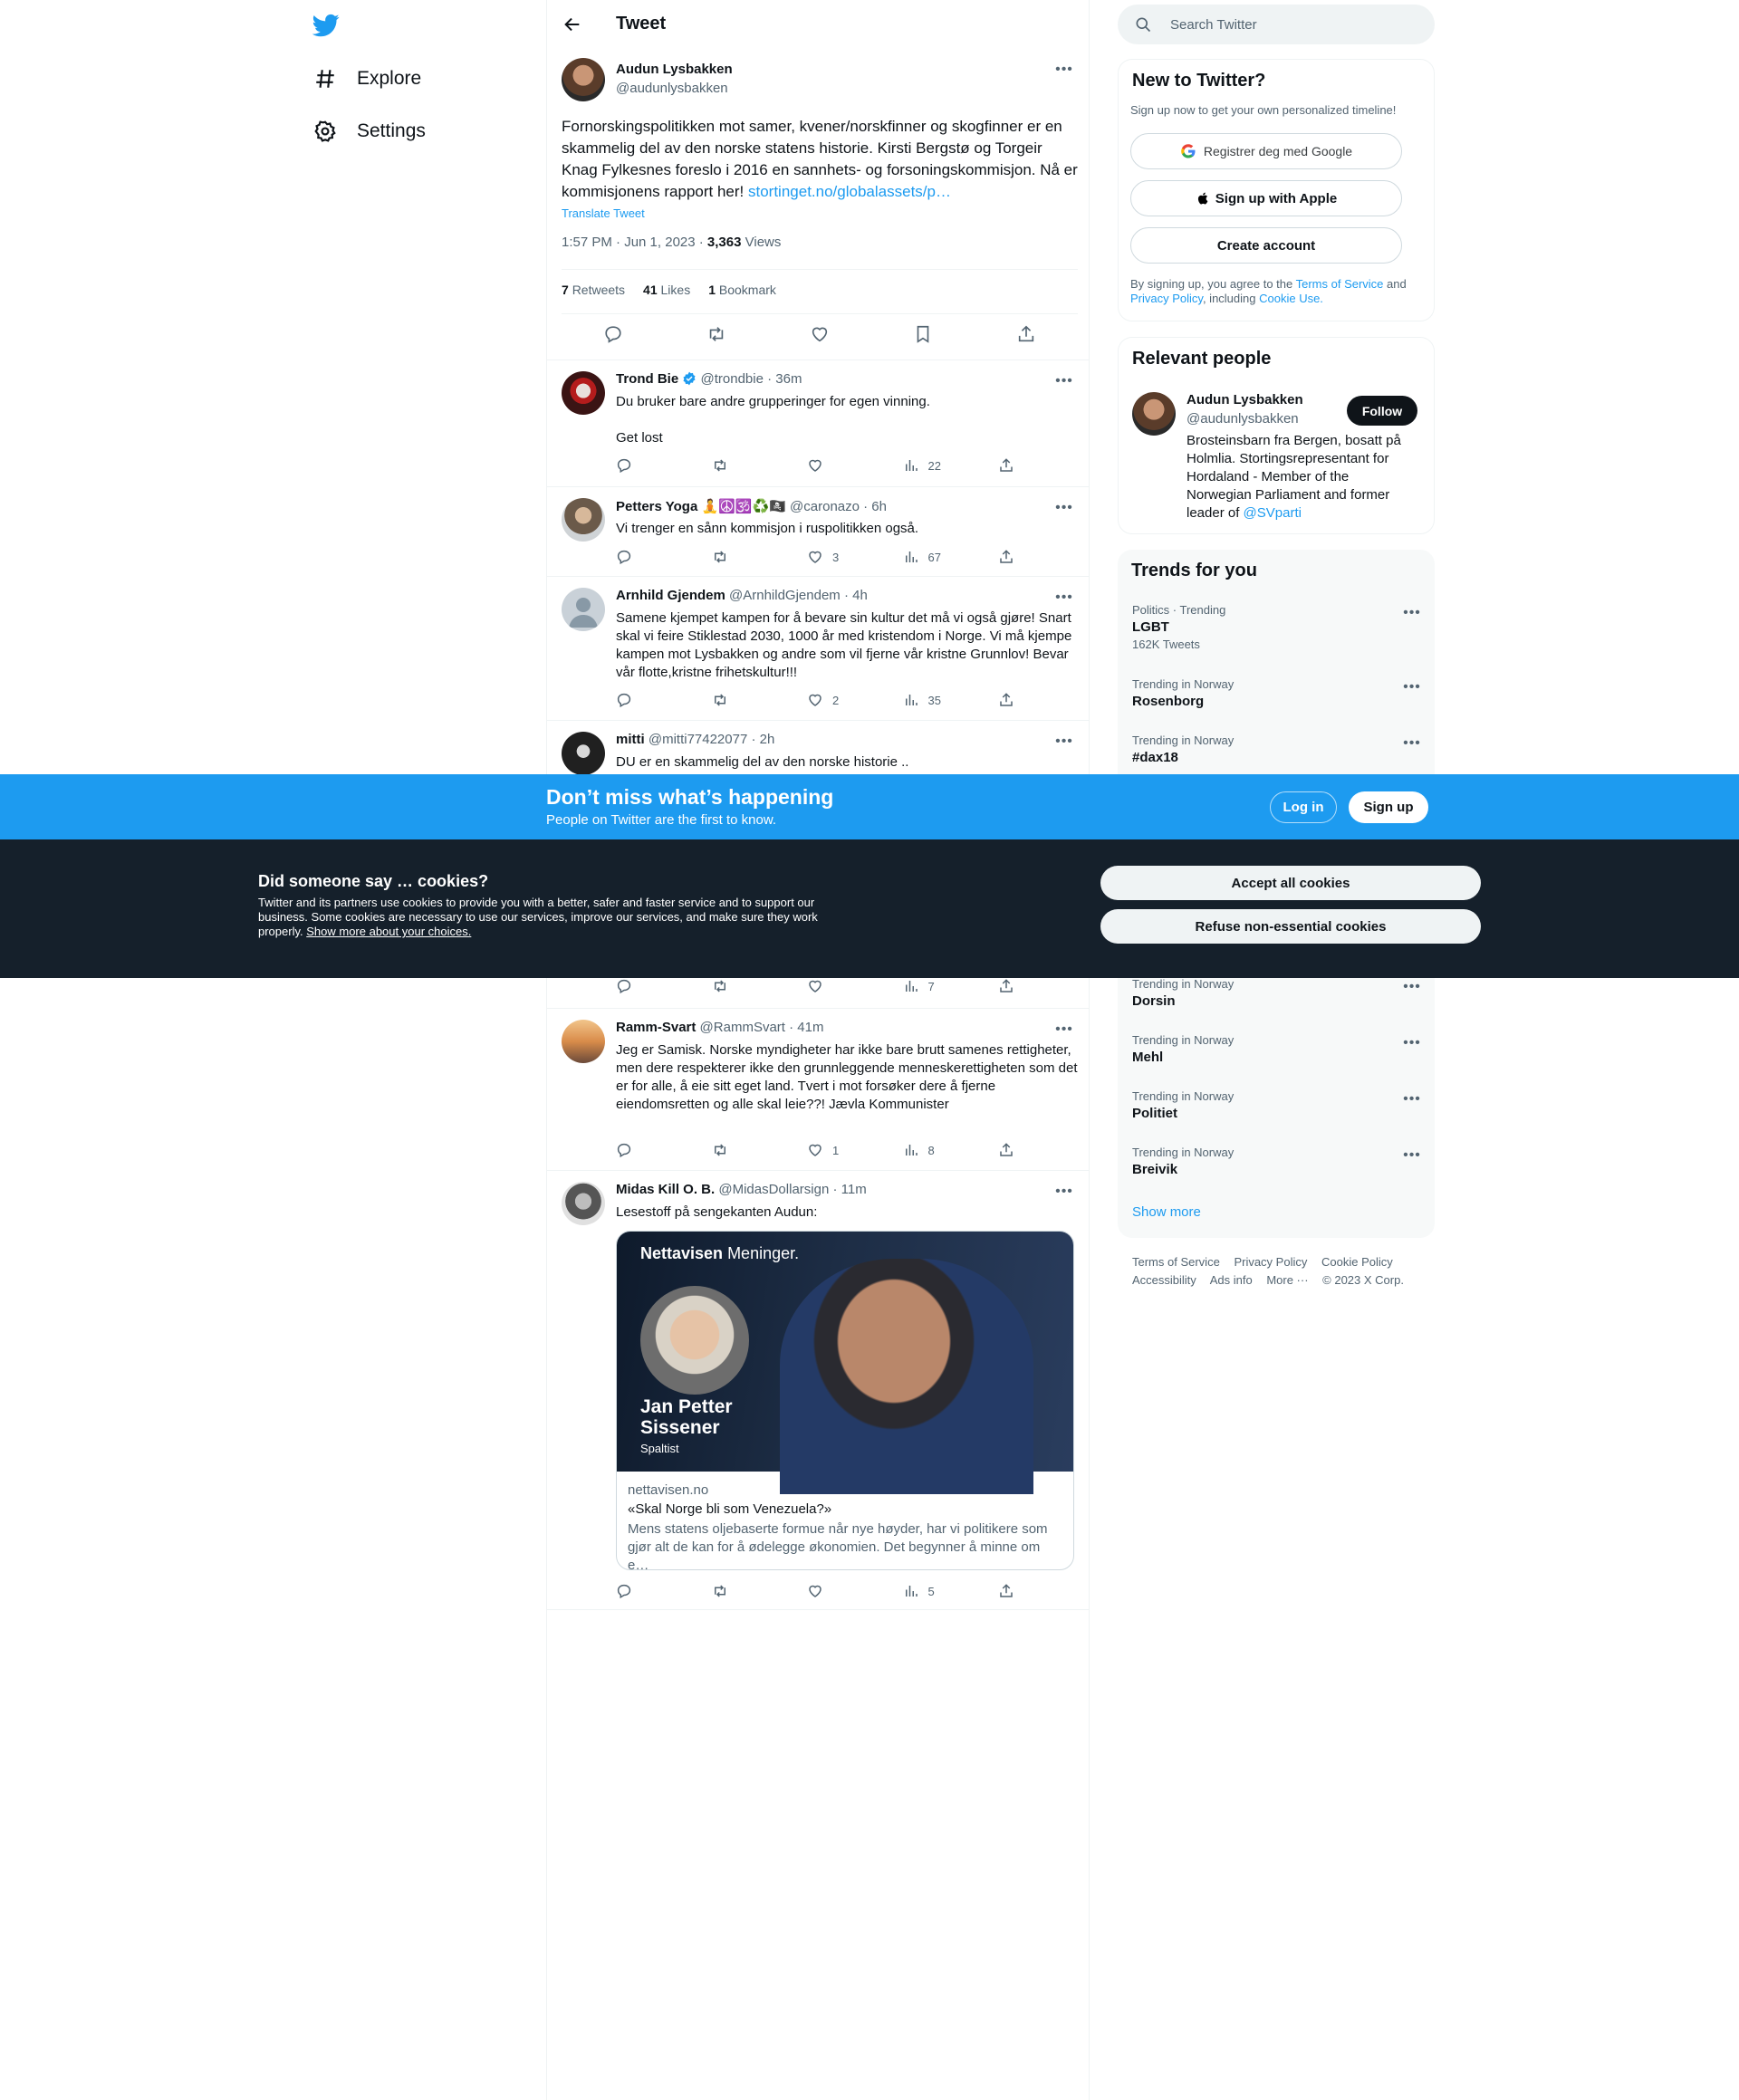 The height and width of the screenshot is (2100, 1739). Describe the element at coordinates (1266, 198) in the screenshot. I see `apple-signup-button: Sign up with Apple` at that location.